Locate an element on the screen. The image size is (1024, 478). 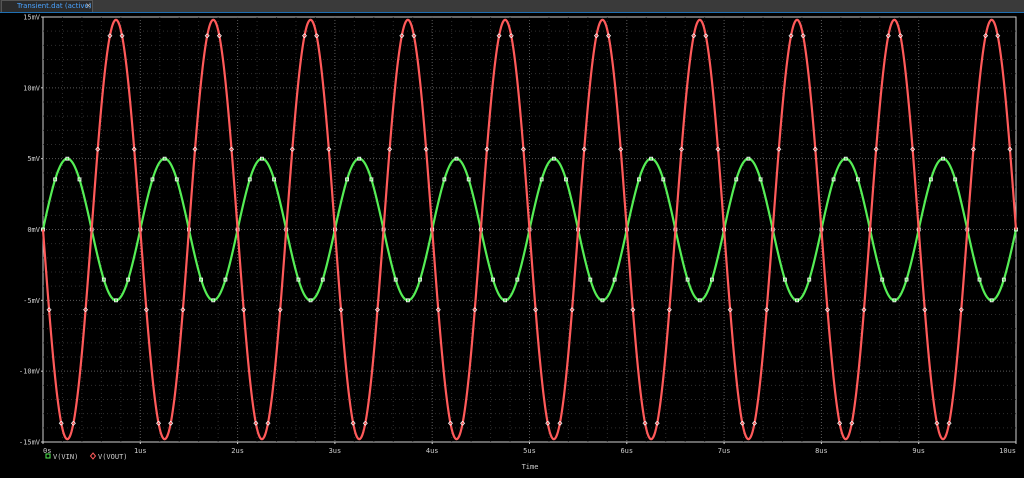
x-tick-label: 3us is located at coordinates (335, 451).